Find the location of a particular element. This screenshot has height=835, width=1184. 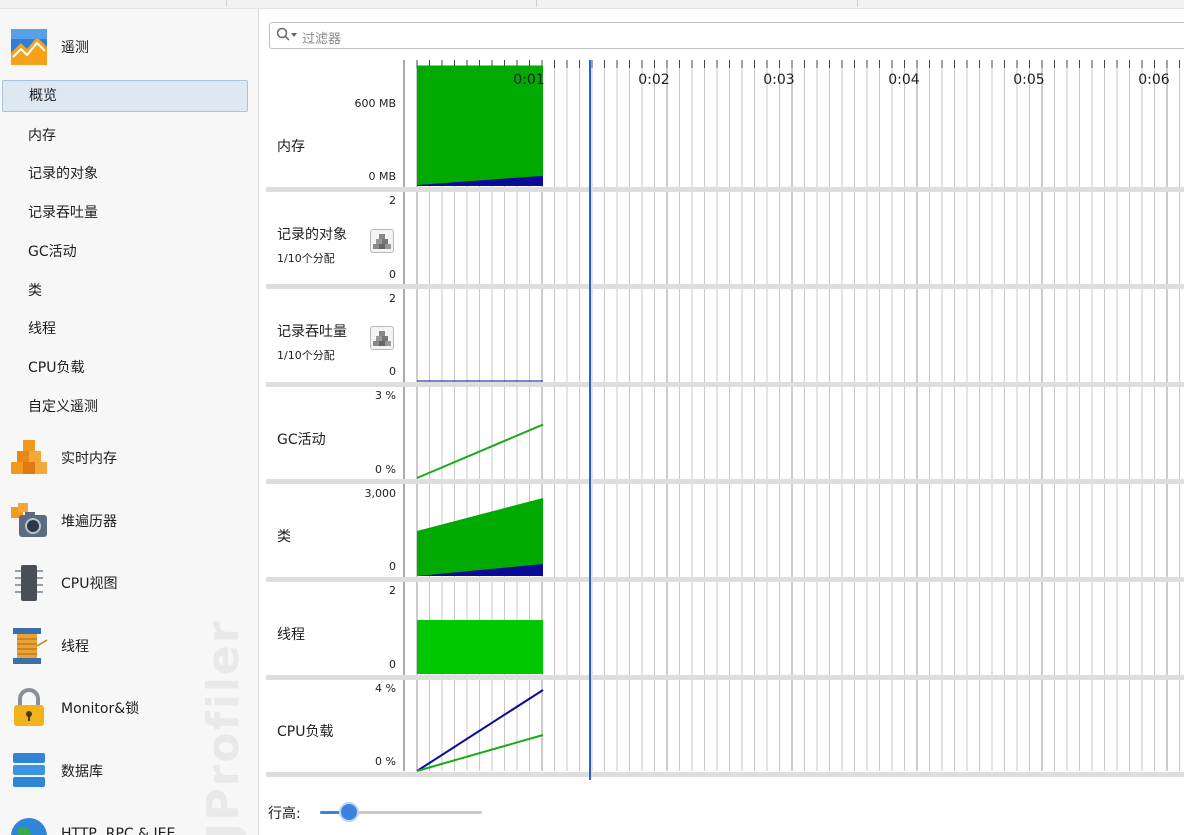

section-label: 堆遍历器 is located at coordinates (89, 522).